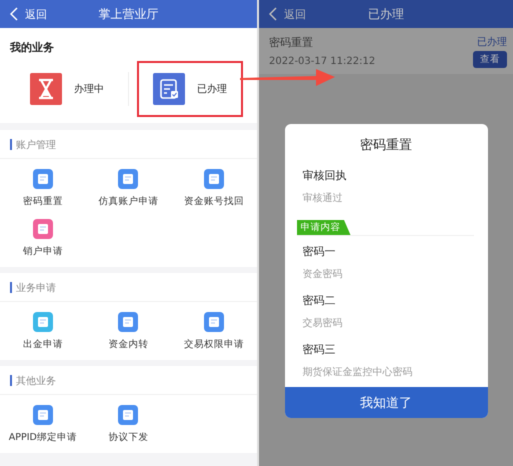  Describe the element at coordinates (129, 333) in the screenshot. I see `service-item: 资金内转` at that location.